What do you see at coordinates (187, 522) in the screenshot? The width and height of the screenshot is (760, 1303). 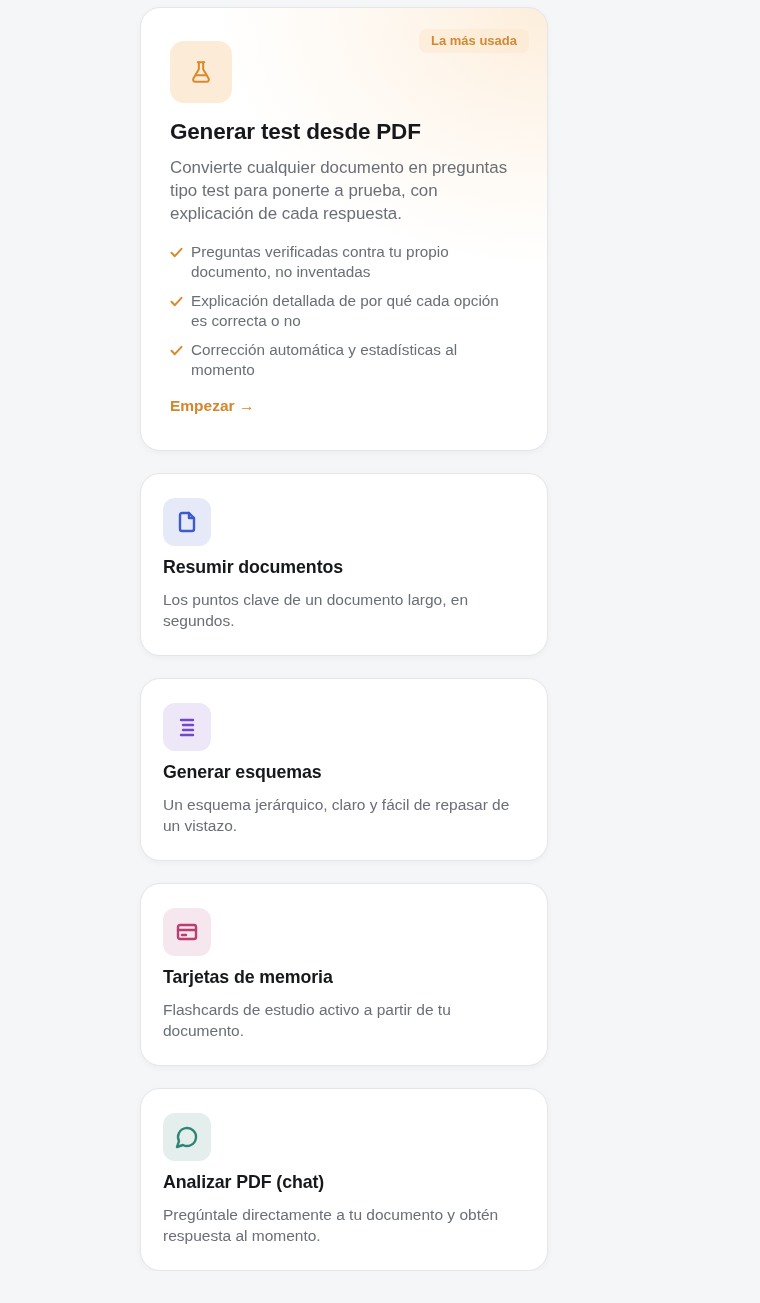 I see `document-icon` at bounding box center [187, 522].